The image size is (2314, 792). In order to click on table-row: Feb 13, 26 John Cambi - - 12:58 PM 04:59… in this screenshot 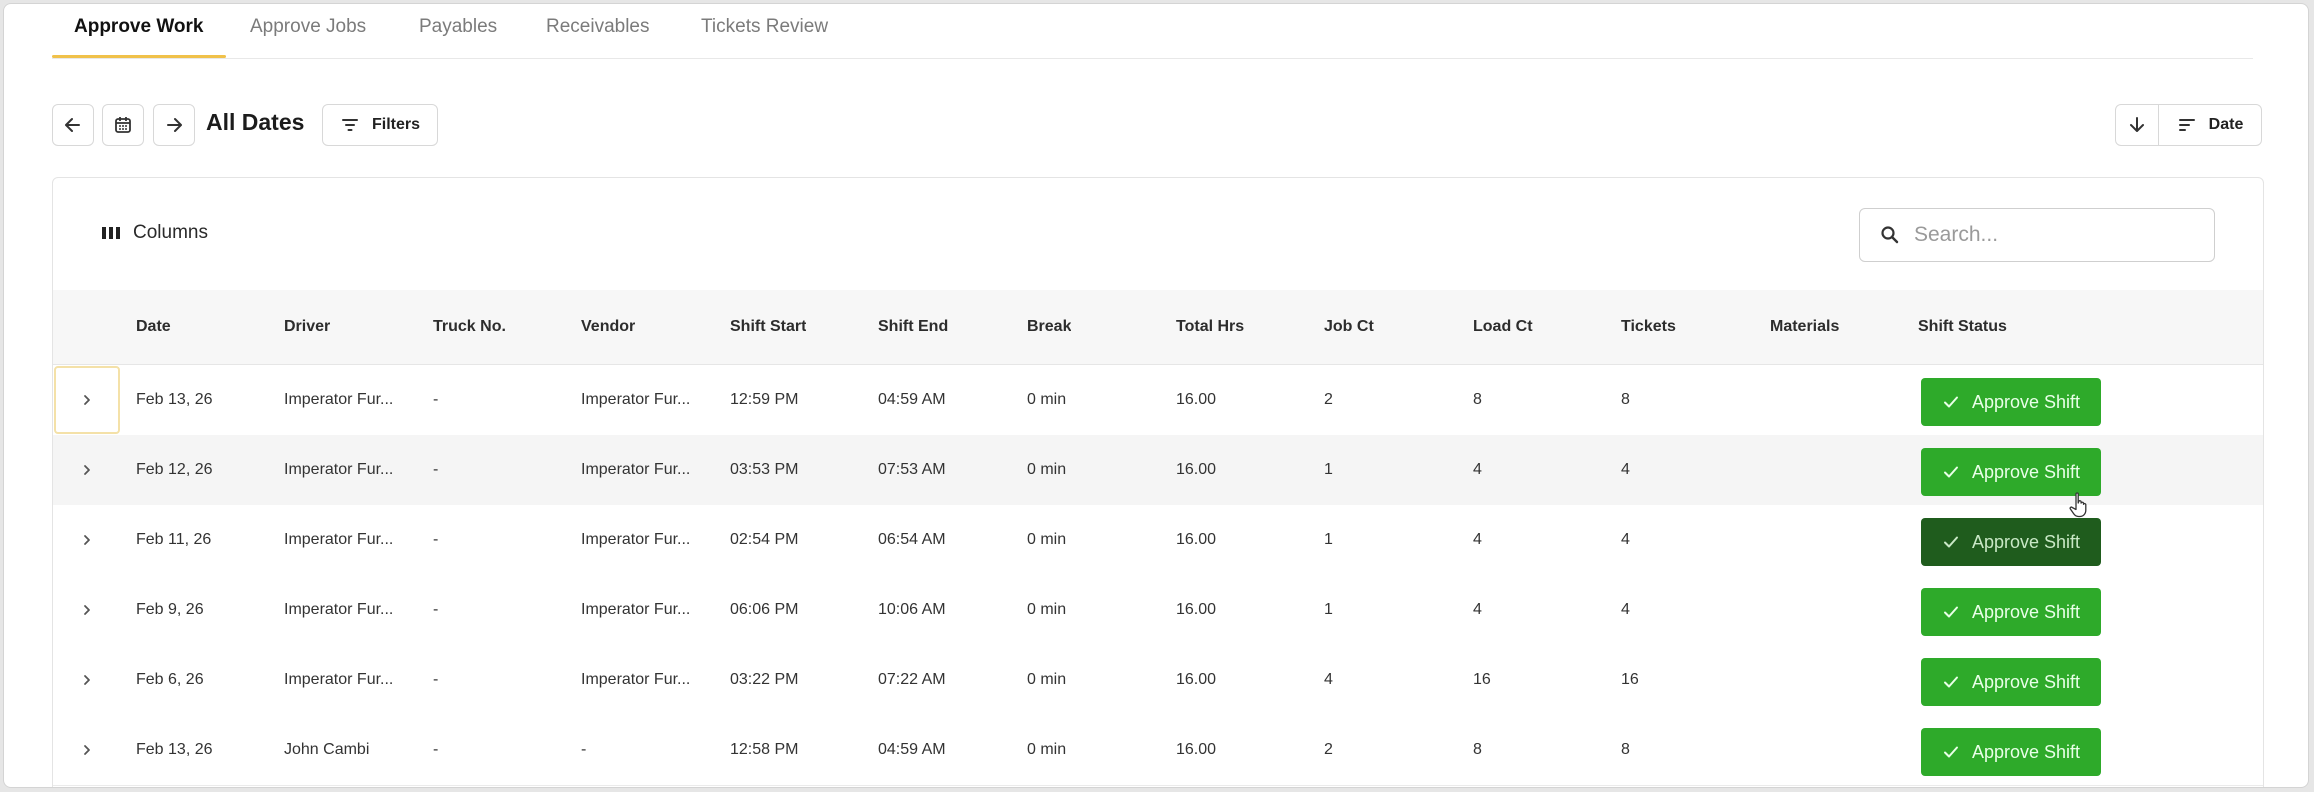, I will do `click(1158, 750)`.